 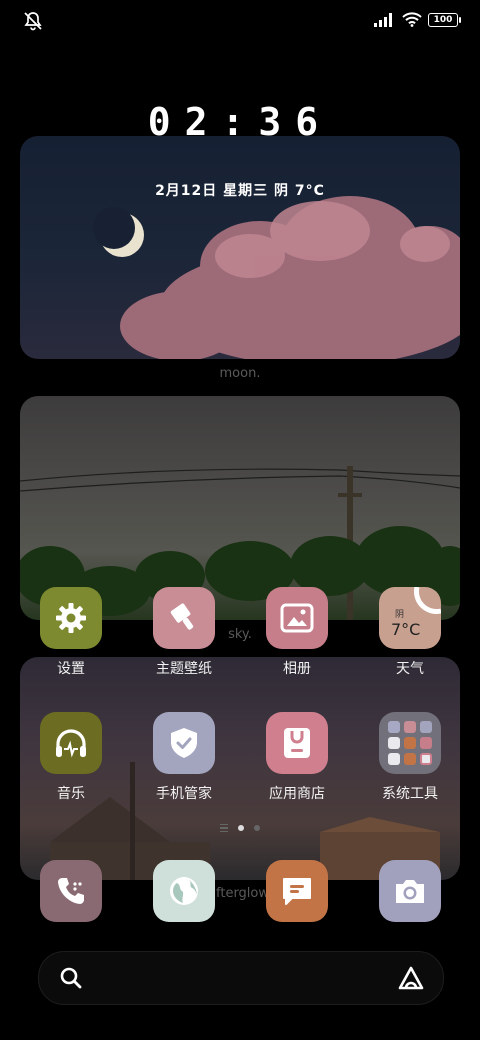 I want to click on dock-browser, so click(x=184, y=891).